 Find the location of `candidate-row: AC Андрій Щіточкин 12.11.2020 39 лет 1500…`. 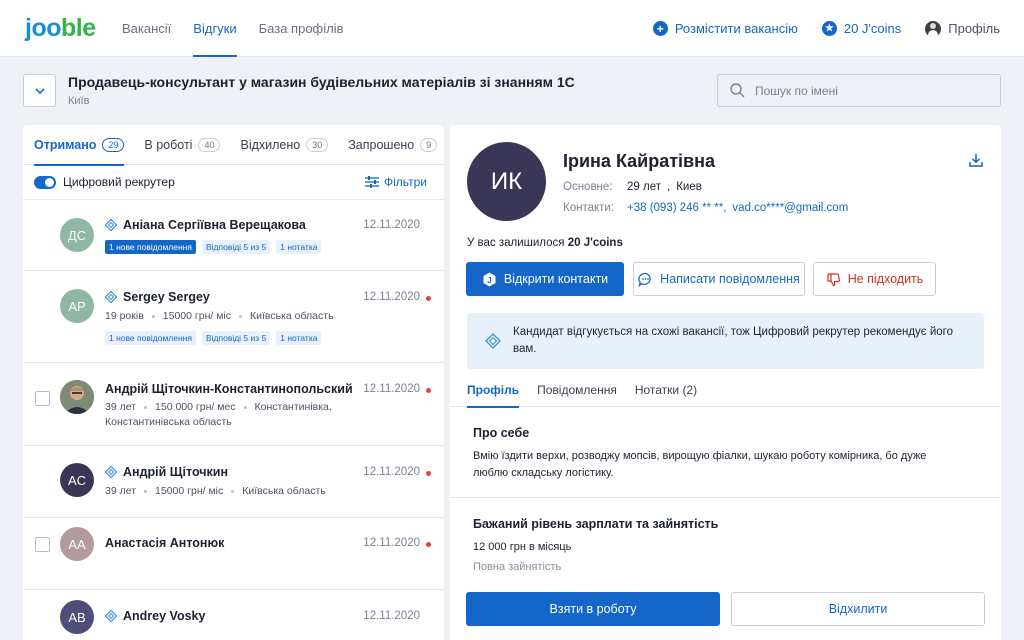

candidate-row: AC Андрій Щіточкин 12.11.2020 39 лет 1500… is located at coordinates (233, 482).